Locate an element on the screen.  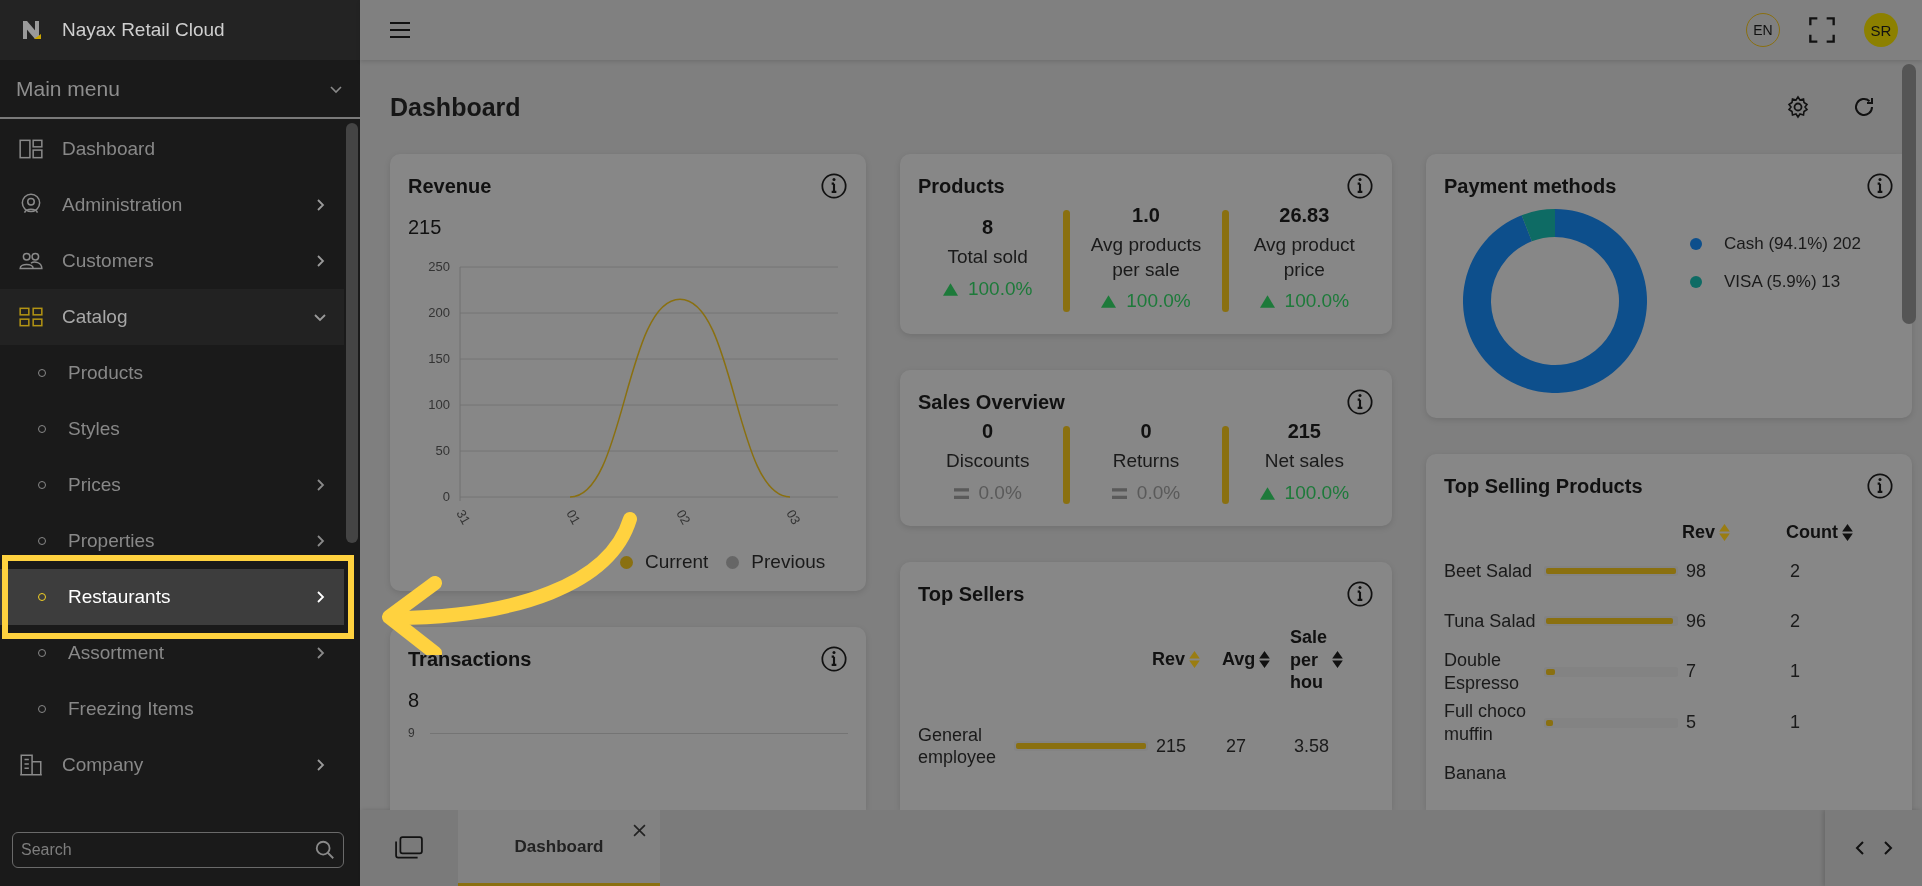
sidebar-subitem: Assortment is located at coordinates (172, 653).